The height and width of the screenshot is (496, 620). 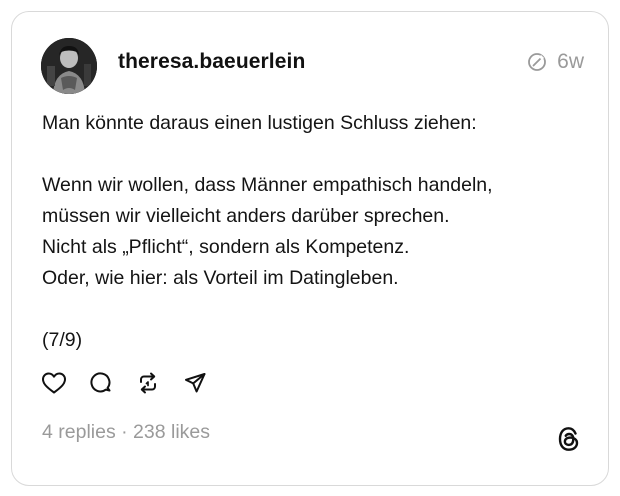 I want to click on post-line: (7/9), so click(x=62, y=340).